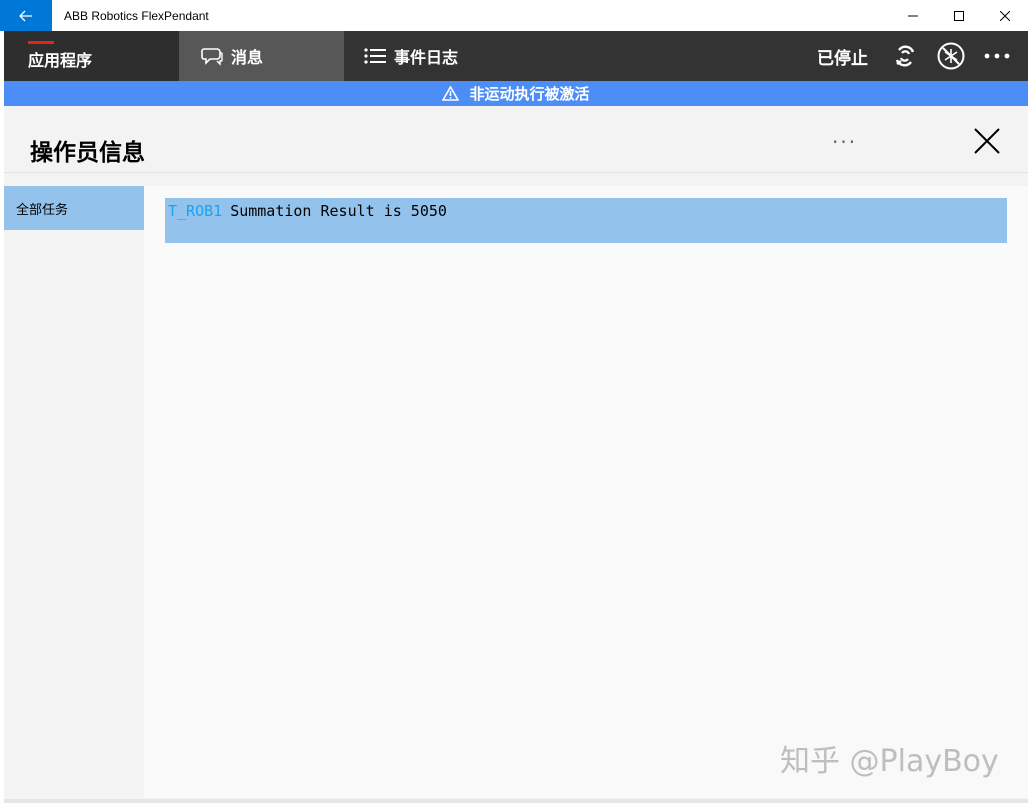 Image resolution: width=1028 pixels, height=803 pixels. Describe the element at coordinates (375, 56) in the screenshot. I see `list-icon` at that location.